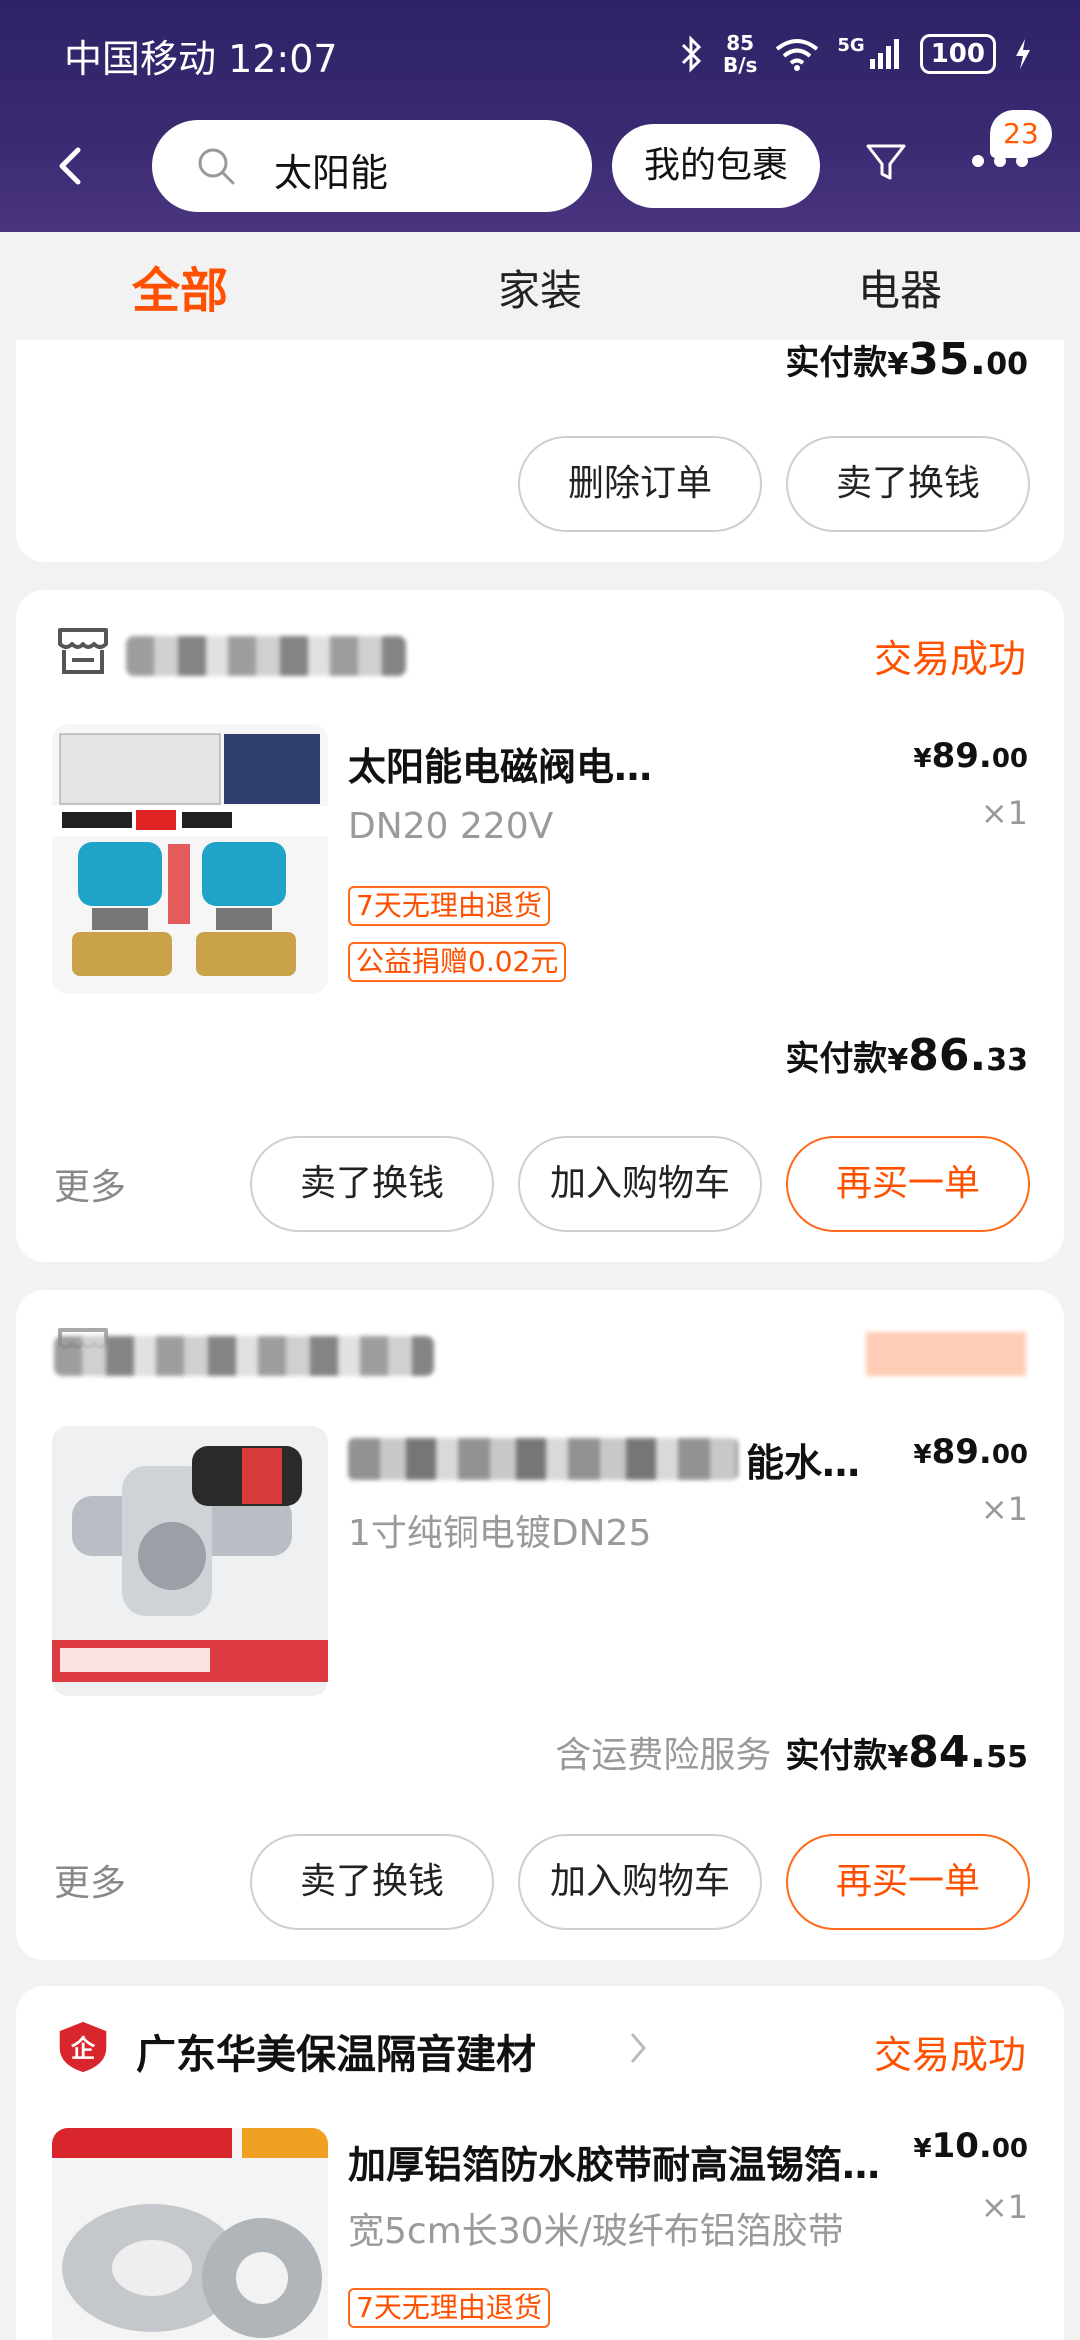 This screenshot has height=2340, width=1080. I want to click on order-card: 实付款¥35.00 删除订单 卖了换钱, so click(540, 448).